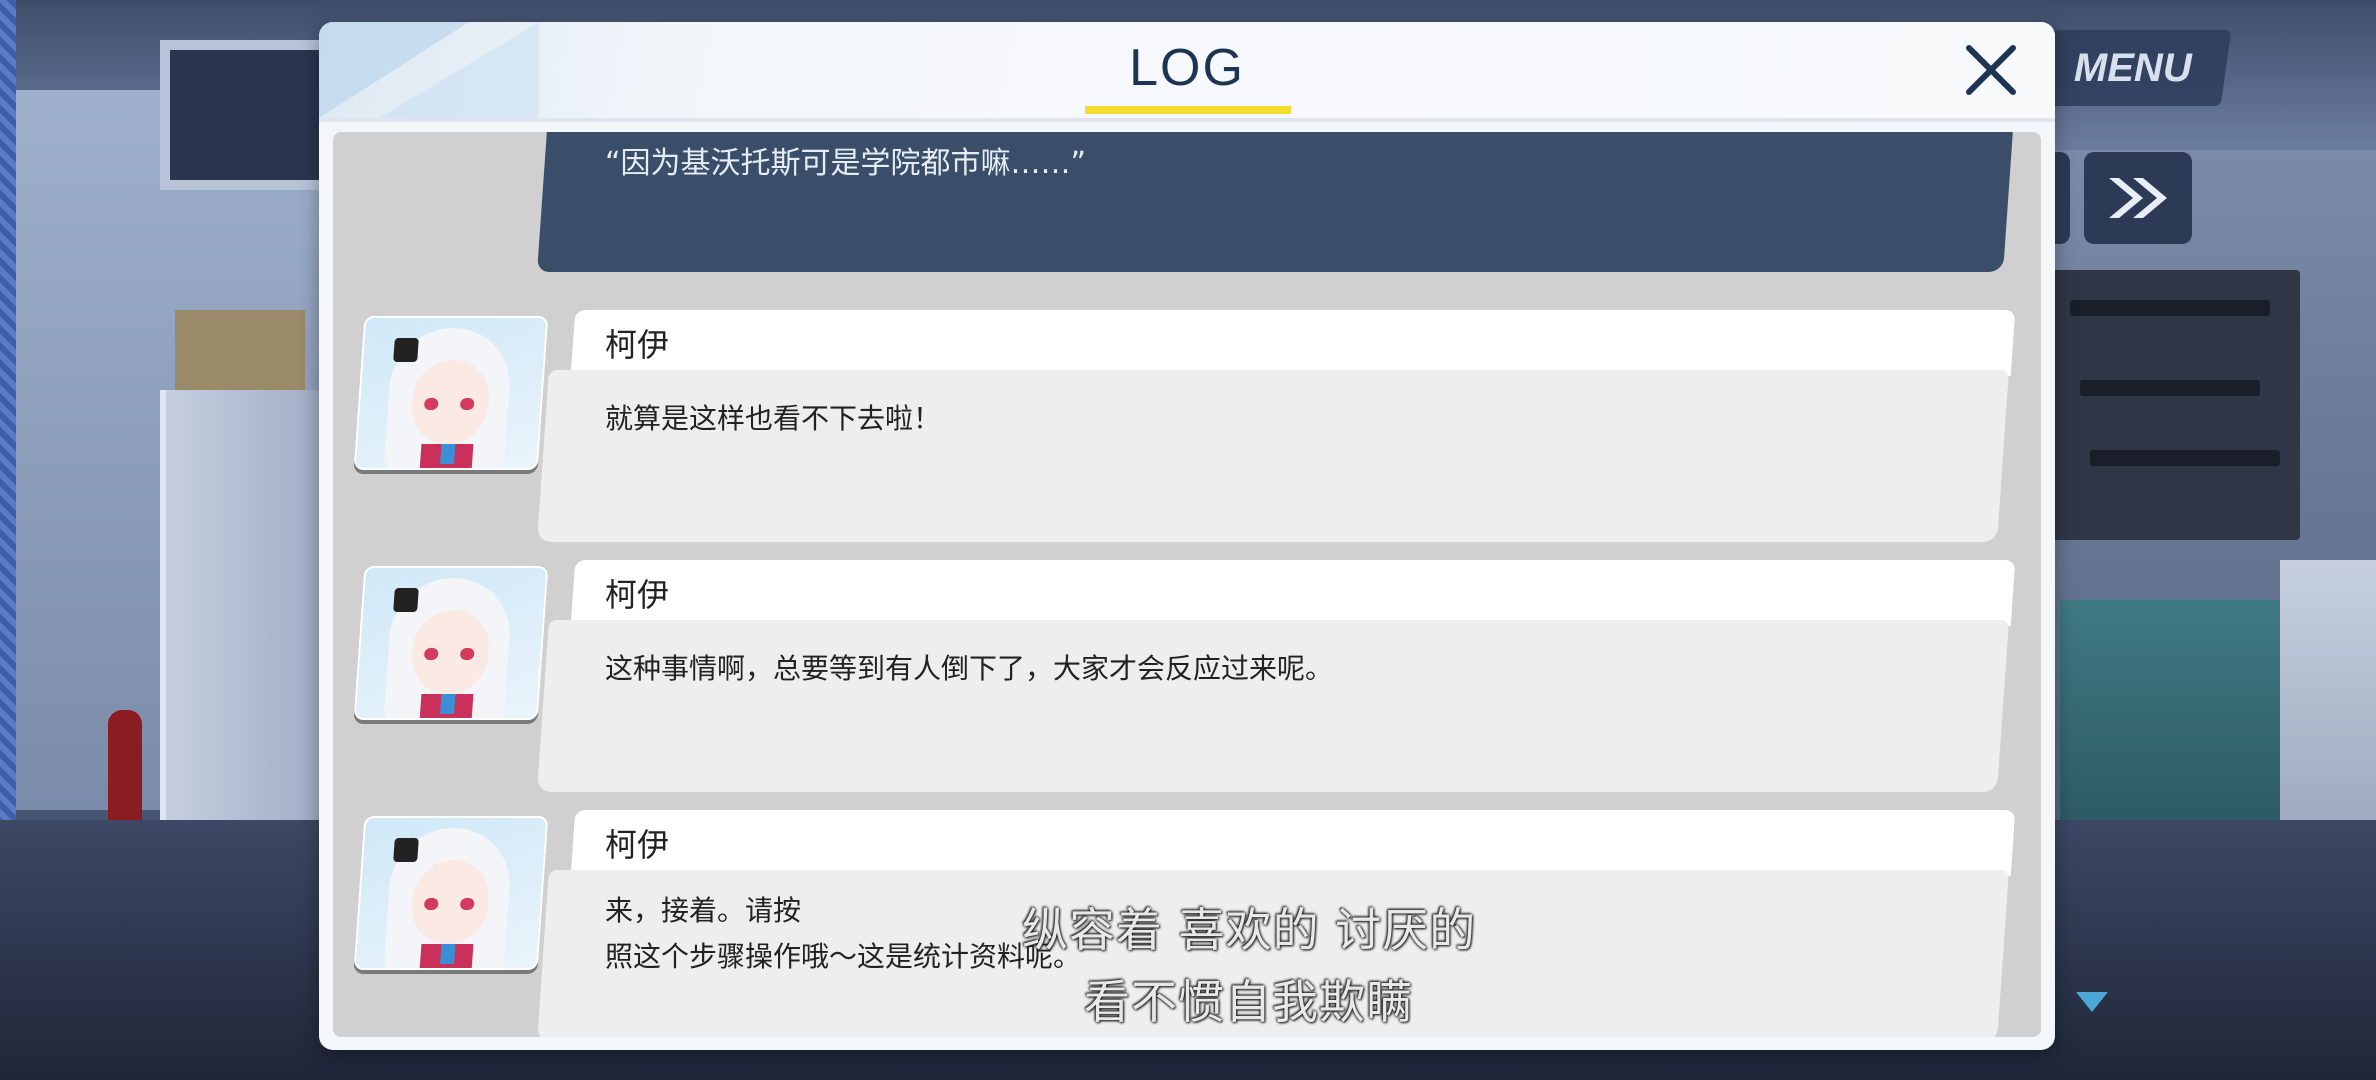 The width and height of the screenshot is (2376, 1080). I want to click on skip-button, so click(2138, 198).